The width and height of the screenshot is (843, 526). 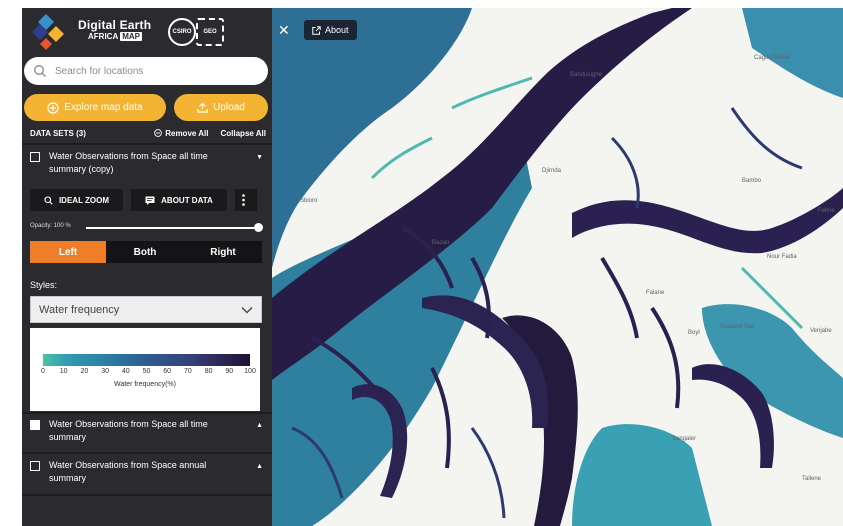 I want to click on style-select: Water frequency, so click(x=146, y=309).